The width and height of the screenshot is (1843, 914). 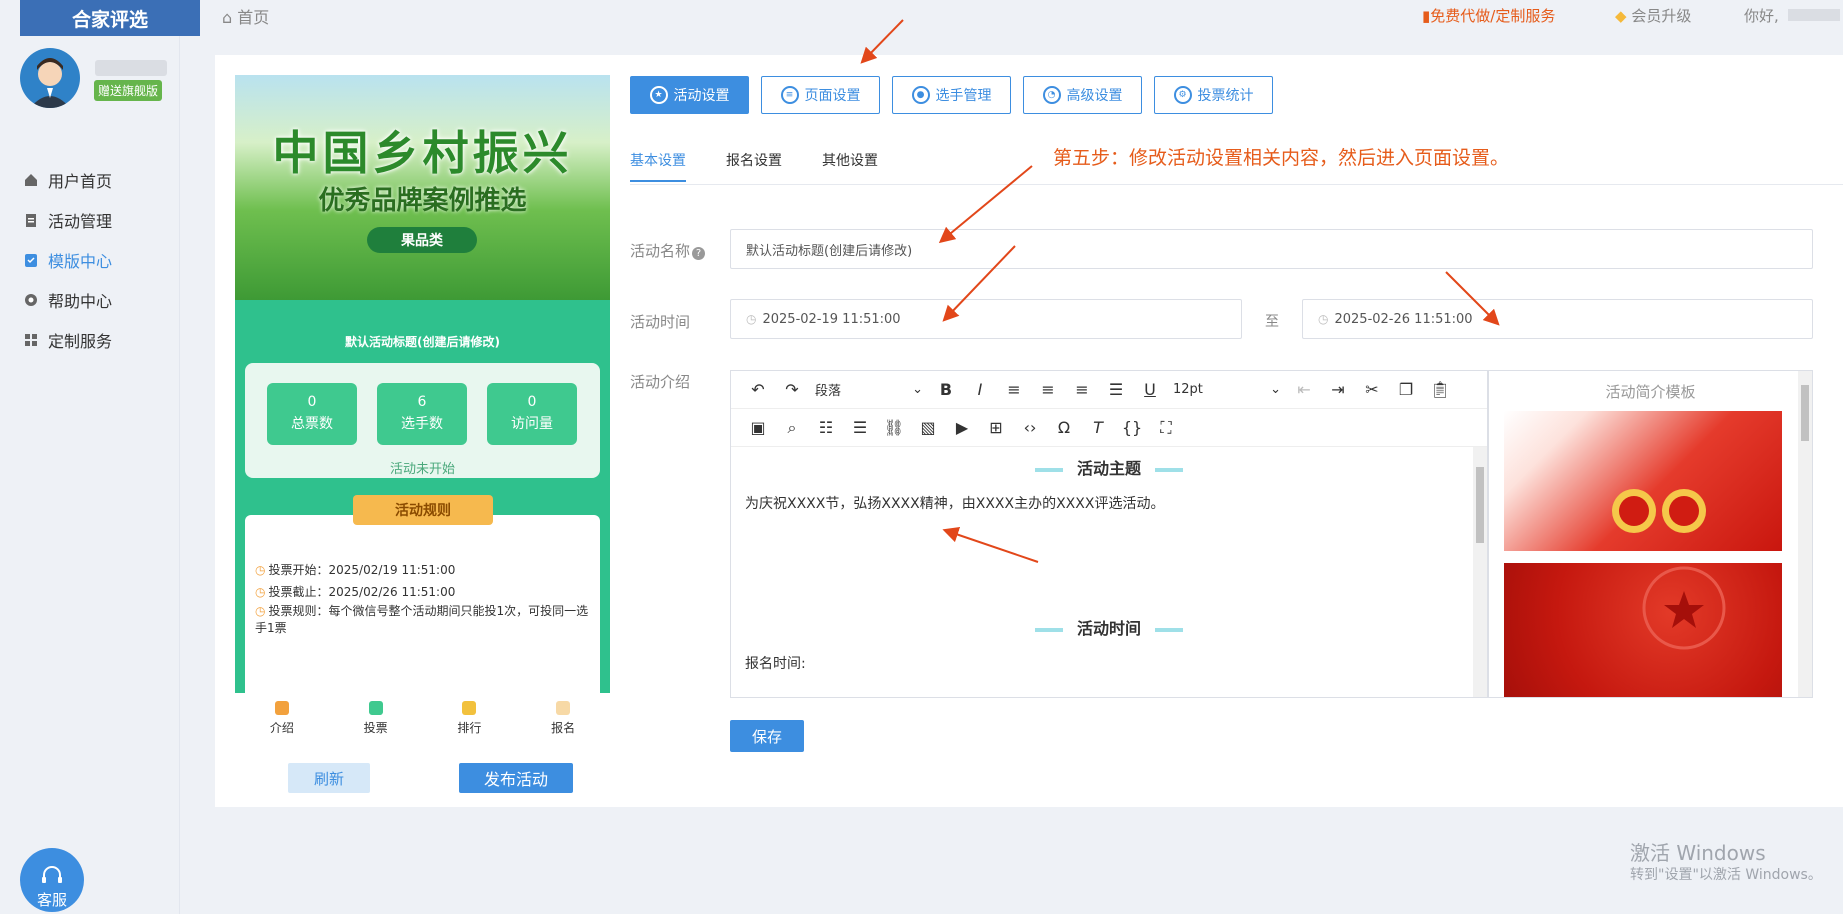 I want to click on stat-label: 总票数, so click(x=312, y=424).